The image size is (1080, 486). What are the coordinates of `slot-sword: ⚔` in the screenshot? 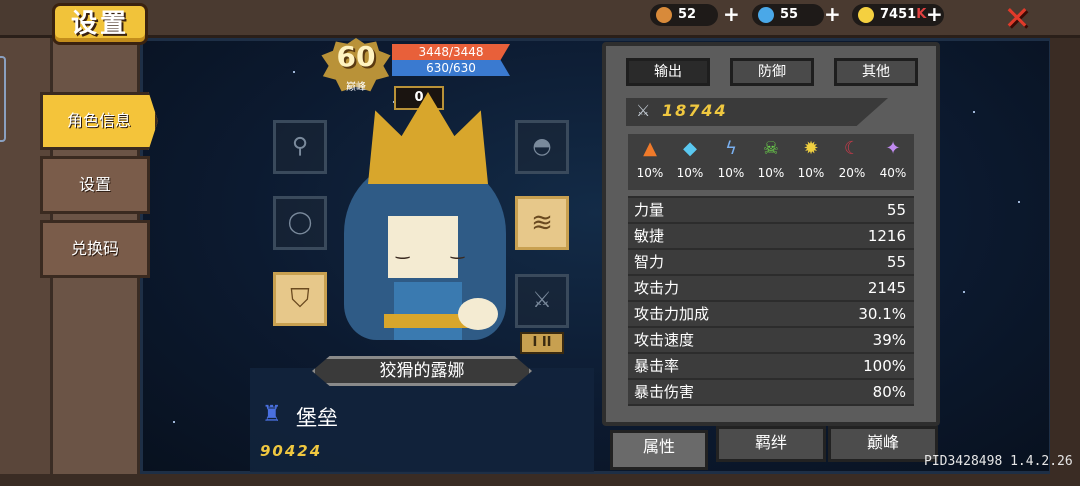 It's located at (542, 301).